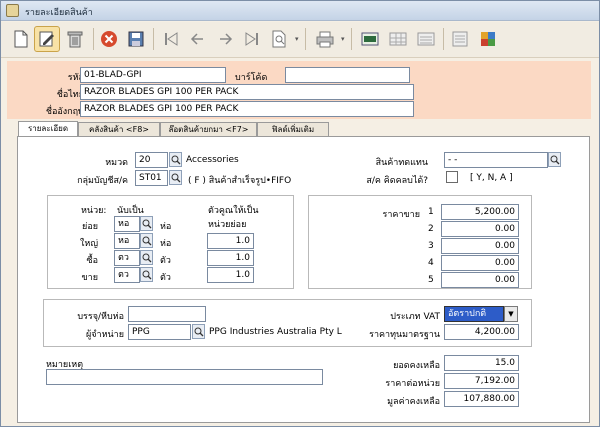  Describe the element at coordinates (401, 215) in the screenshot. I see `price-label: ราคาขาย` at that location.